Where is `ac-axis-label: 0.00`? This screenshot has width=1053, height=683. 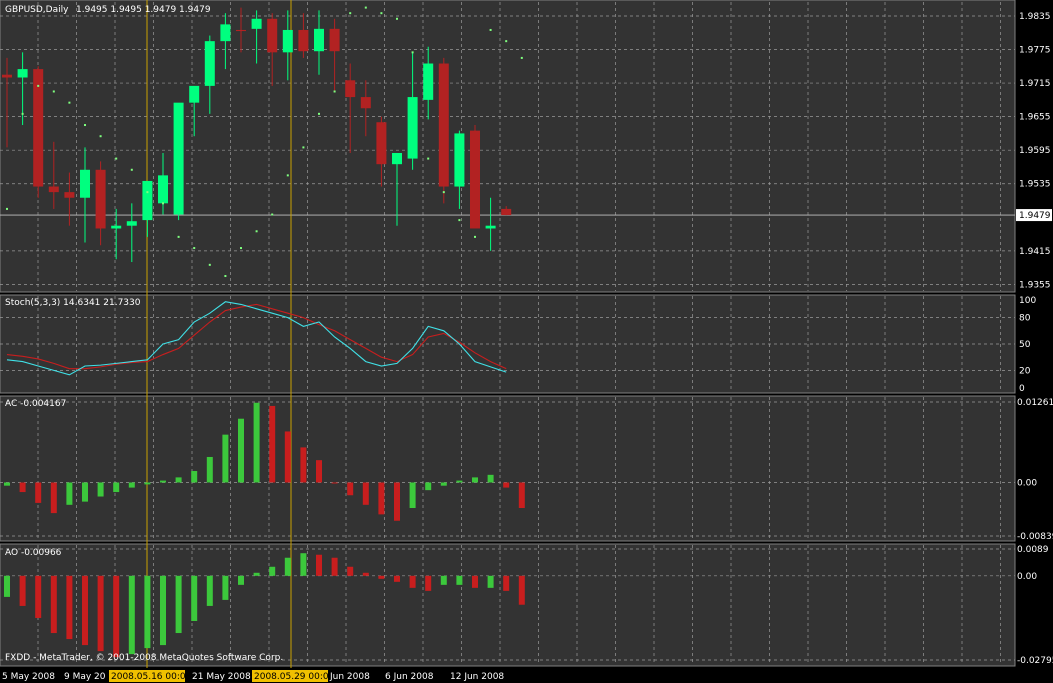
ac-axis-label: 0.00 is located at coordinates (1027, 483).